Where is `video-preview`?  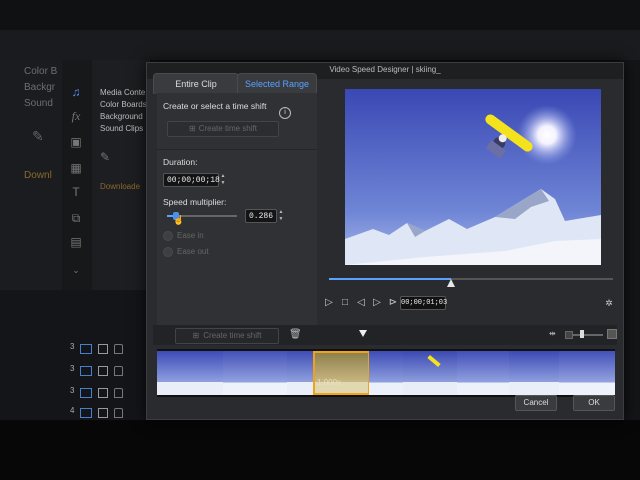 video-preview is located at coordinates (473, 177).